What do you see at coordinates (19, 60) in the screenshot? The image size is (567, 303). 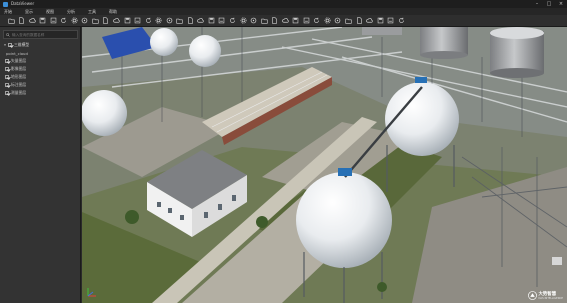 I see `tree-item-label: 矢量图层` at bounding box center [19, 60].